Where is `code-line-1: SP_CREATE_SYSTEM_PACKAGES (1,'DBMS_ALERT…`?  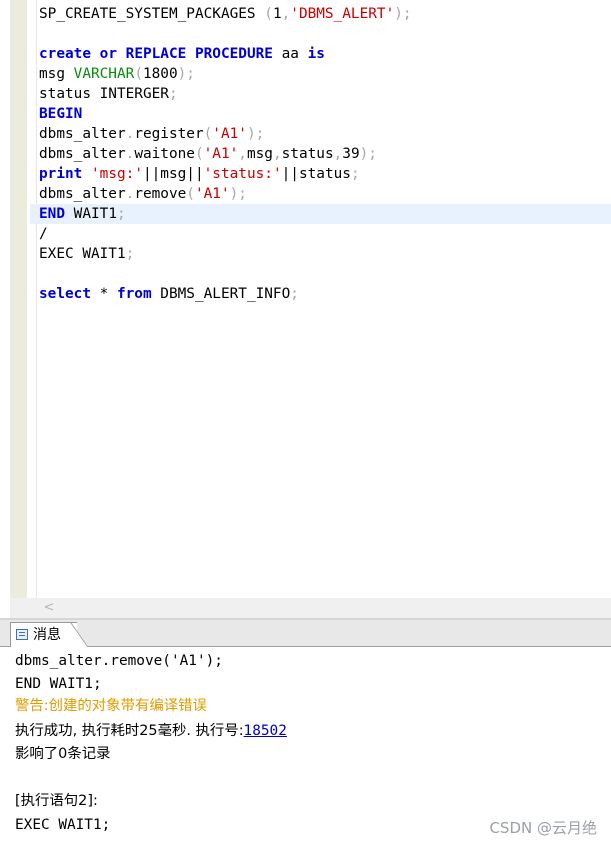 code-line-1: SP_CREATE_SYSTEM_PACKAGES (1,'DBMS_ALERT… is located at coordinates (225, 14).